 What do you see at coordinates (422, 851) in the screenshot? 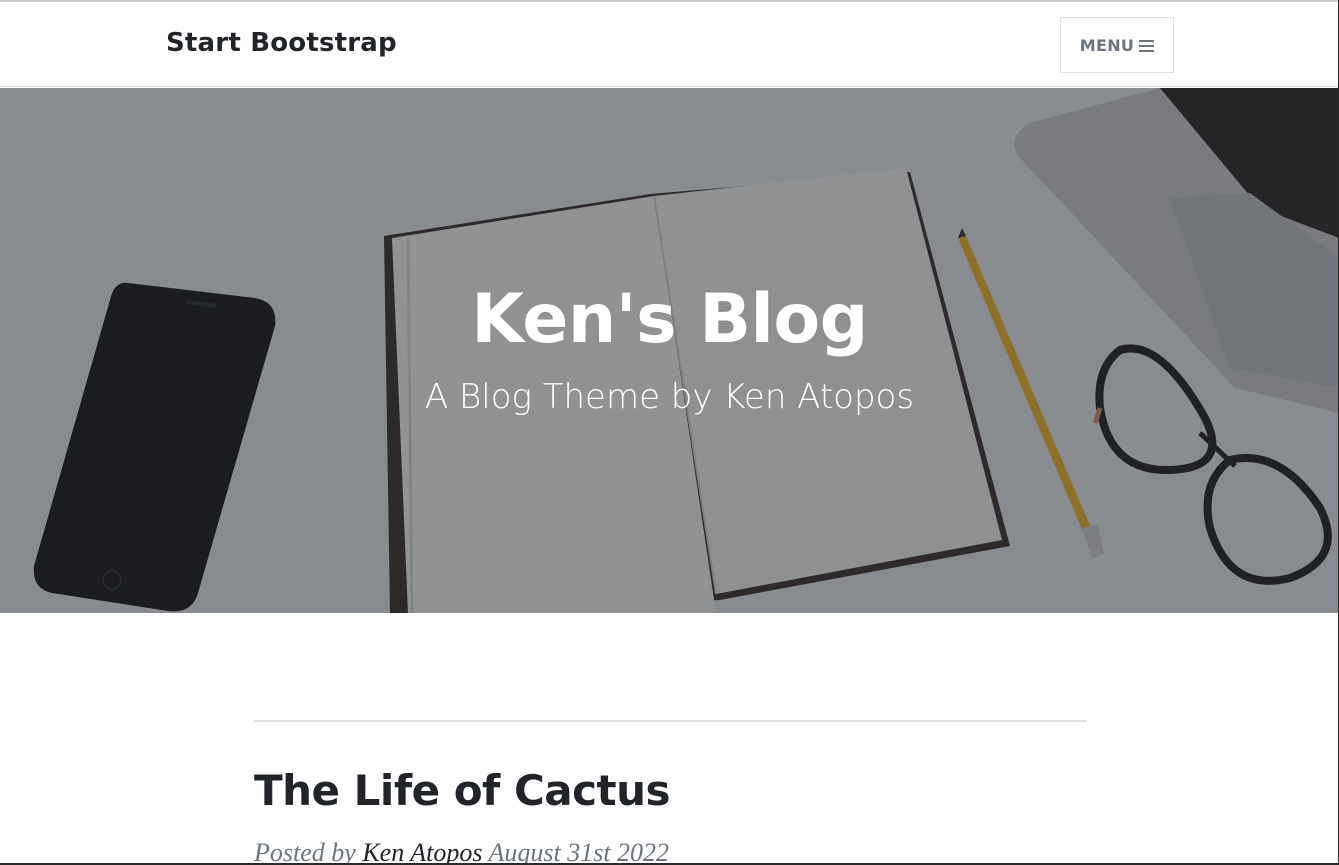
I see `post-author-link: Ken Atopos` at bounding box center [422, 851].